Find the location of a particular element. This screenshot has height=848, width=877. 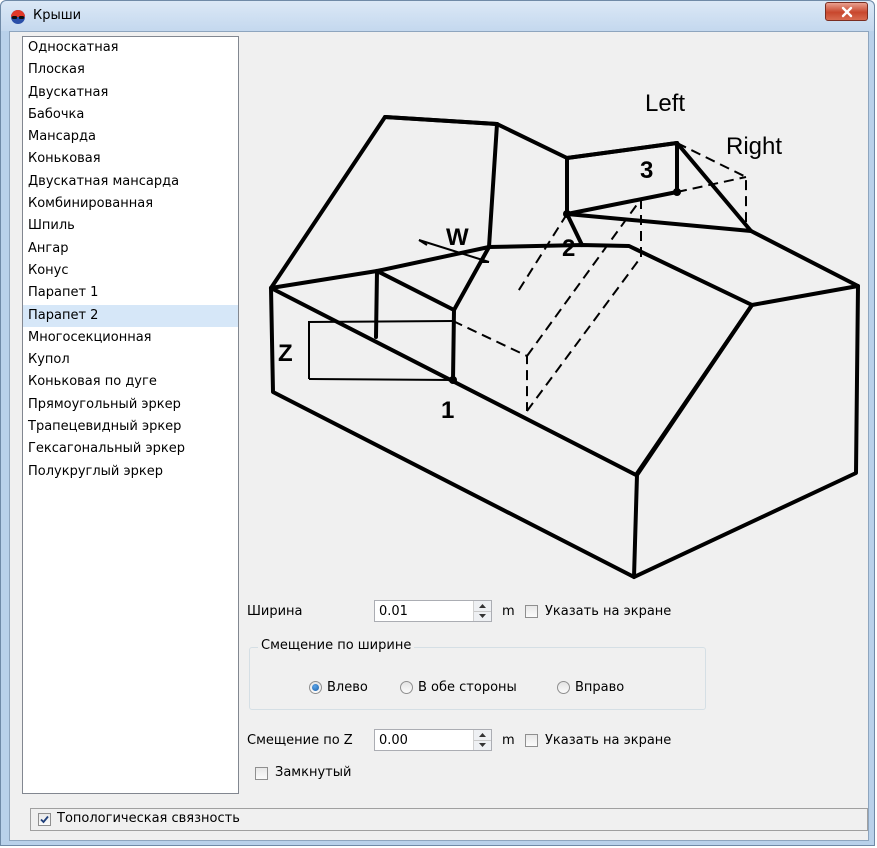

z-pick-on-screen-checkbox is located at coordinates (531, 740).